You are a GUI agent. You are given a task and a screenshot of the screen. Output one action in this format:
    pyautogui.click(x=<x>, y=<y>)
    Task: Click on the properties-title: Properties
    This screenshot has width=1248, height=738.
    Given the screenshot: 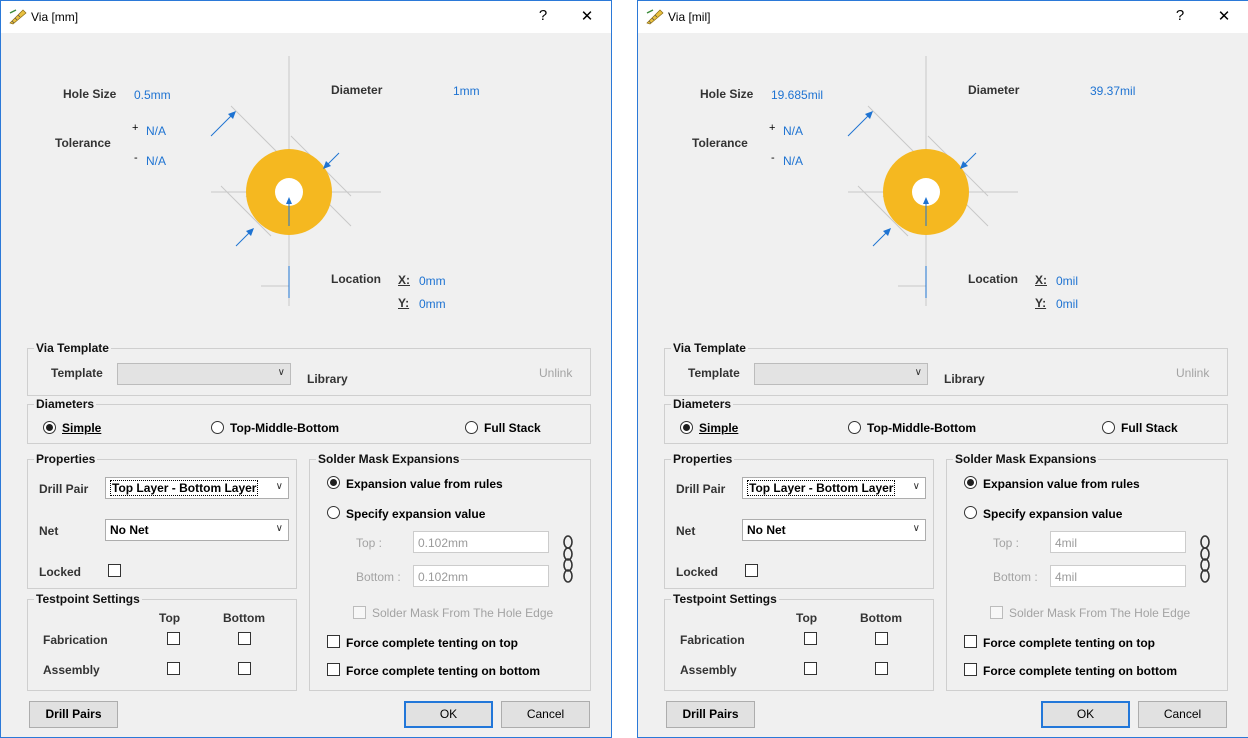 What is the action you would take?
    pyautogui.click(x=703, y=459)
    